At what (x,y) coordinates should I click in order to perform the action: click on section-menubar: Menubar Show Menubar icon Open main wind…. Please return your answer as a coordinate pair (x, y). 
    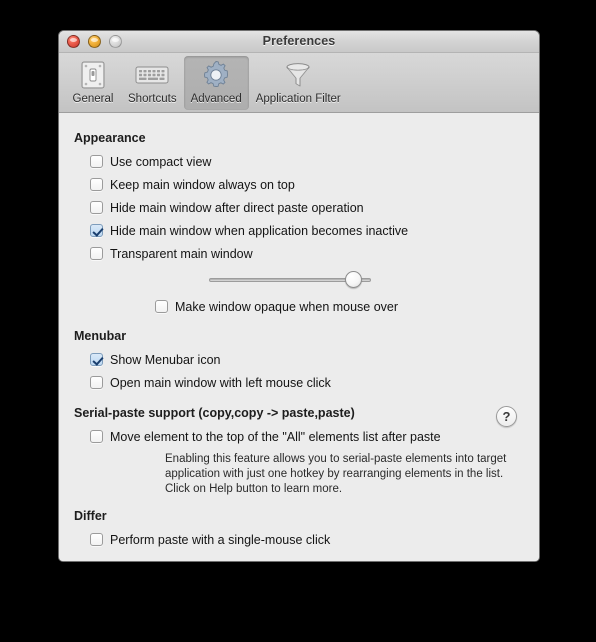
    Looking at the image, I should click on (299, 361).